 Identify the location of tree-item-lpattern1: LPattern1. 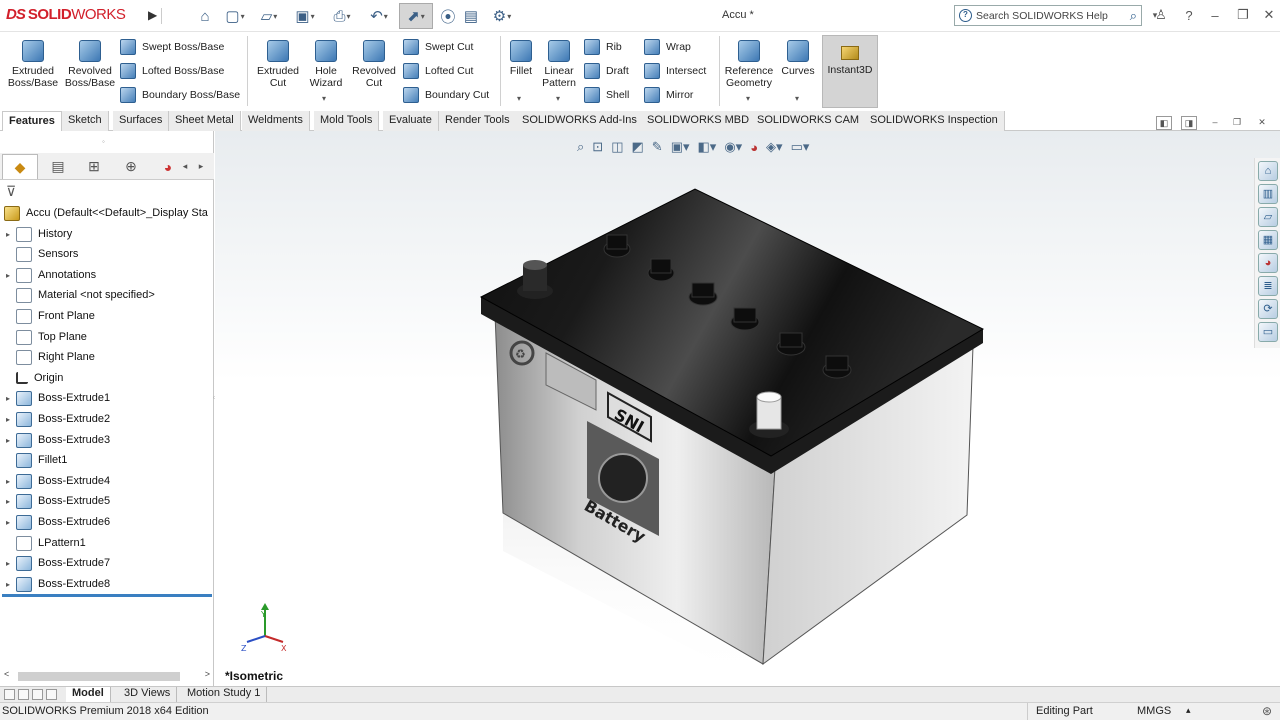
(107, 543).